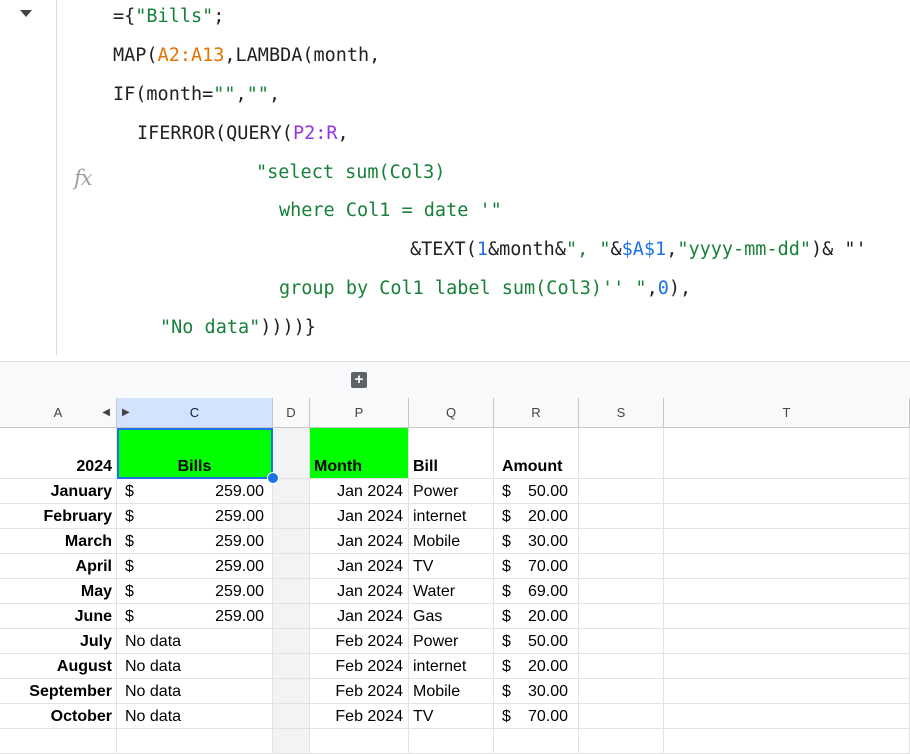 This screenshot has width=910, height=754. What do you see at coordinates (58, 741) in the screenshot?
I see `cell-a` at bounding box center [58, 741].